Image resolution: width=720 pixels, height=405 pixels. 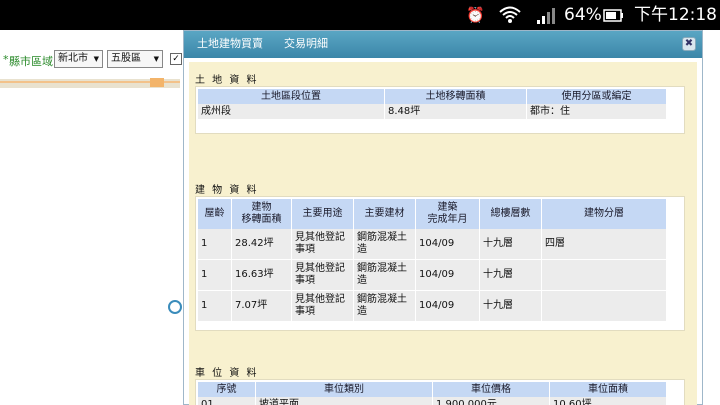 What do you see at coordinates (456, 112) in the screenshot?
I see `land-cell-area: 8.48坪` at bounding box center [456, 112].